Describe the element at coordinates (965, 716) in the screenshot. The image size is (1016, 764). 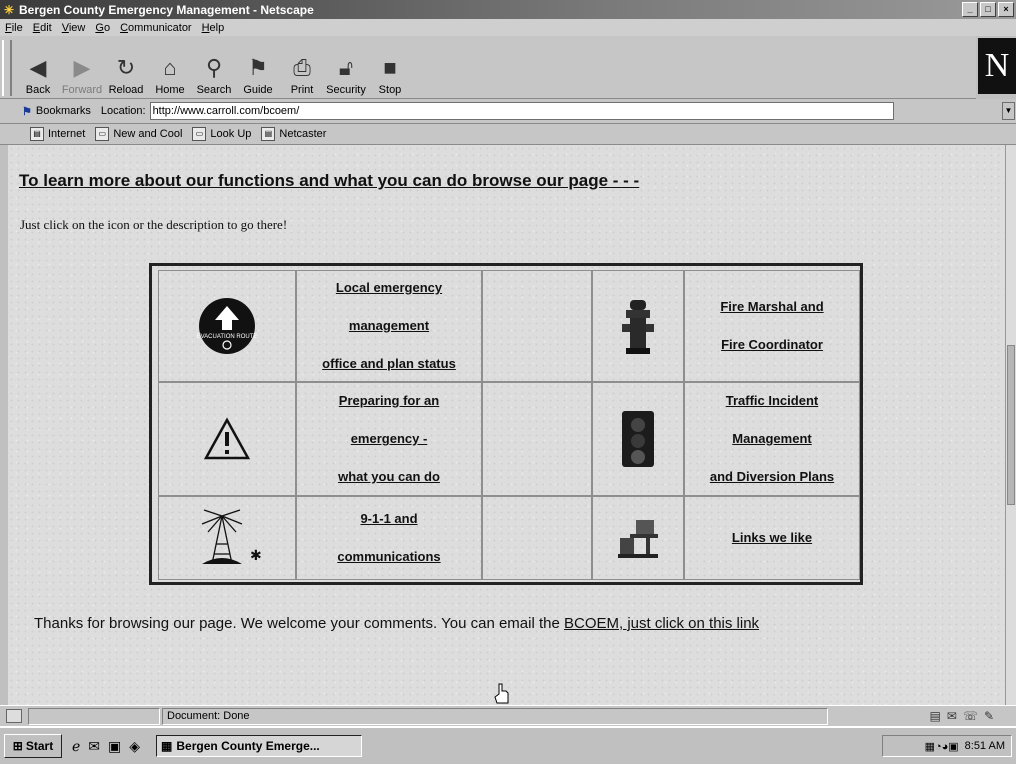
I see `component-bar-icons: ▤✉☏✎` at that location.